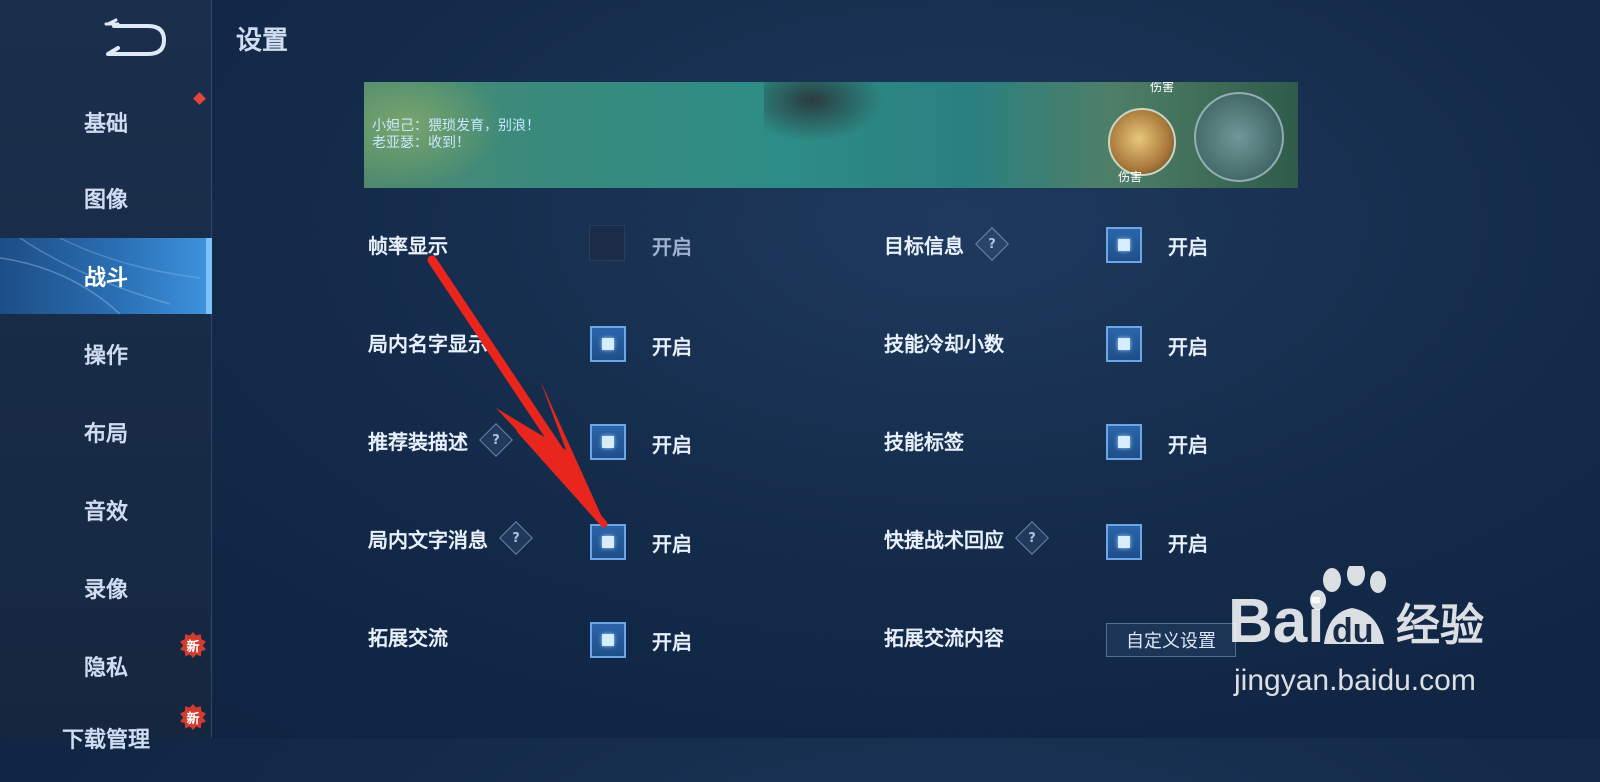 The image size is (1600, 782). I want to click on setting-label: 拓展交流内容, so click(944, 637).